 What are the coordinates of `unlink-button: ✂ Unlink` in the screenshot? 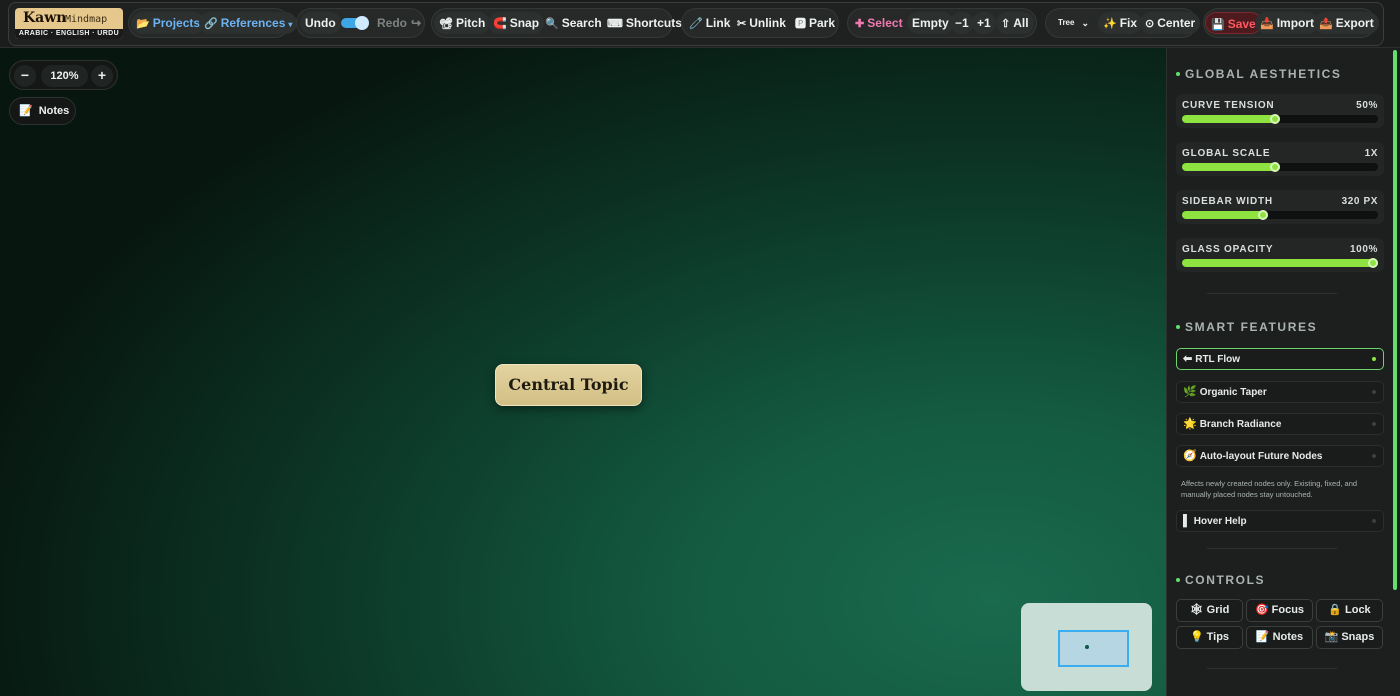 It's located at (761, 23).